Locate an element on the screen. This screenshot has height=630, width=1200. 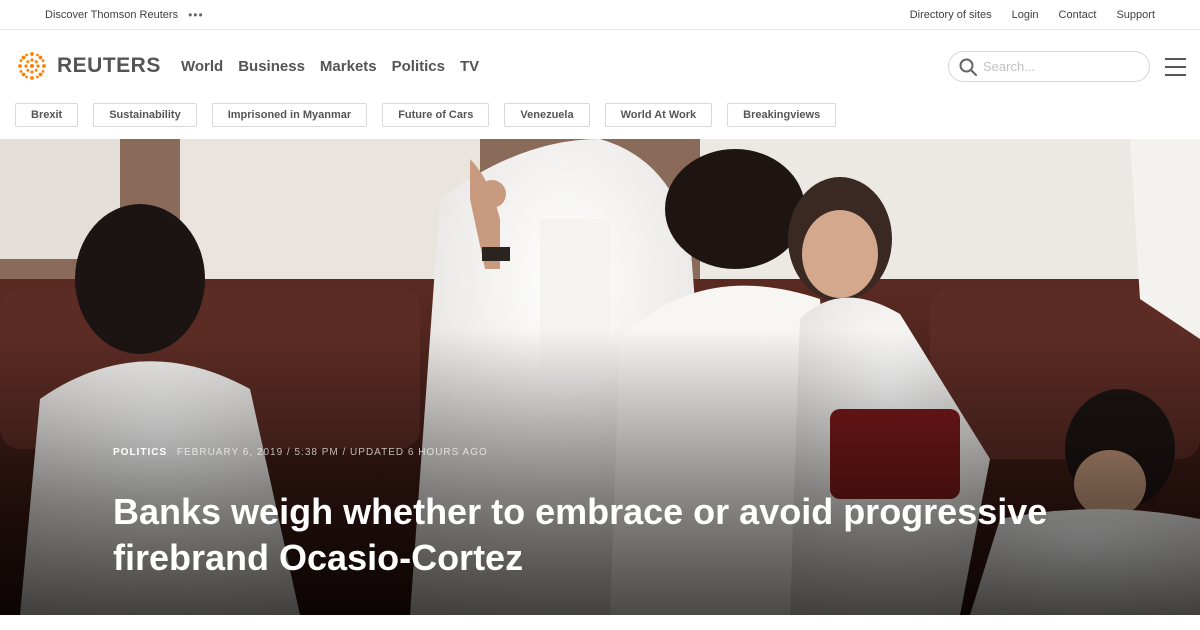
discover-label: Discover Thomson Reuters is located at coordinates (111, 15).